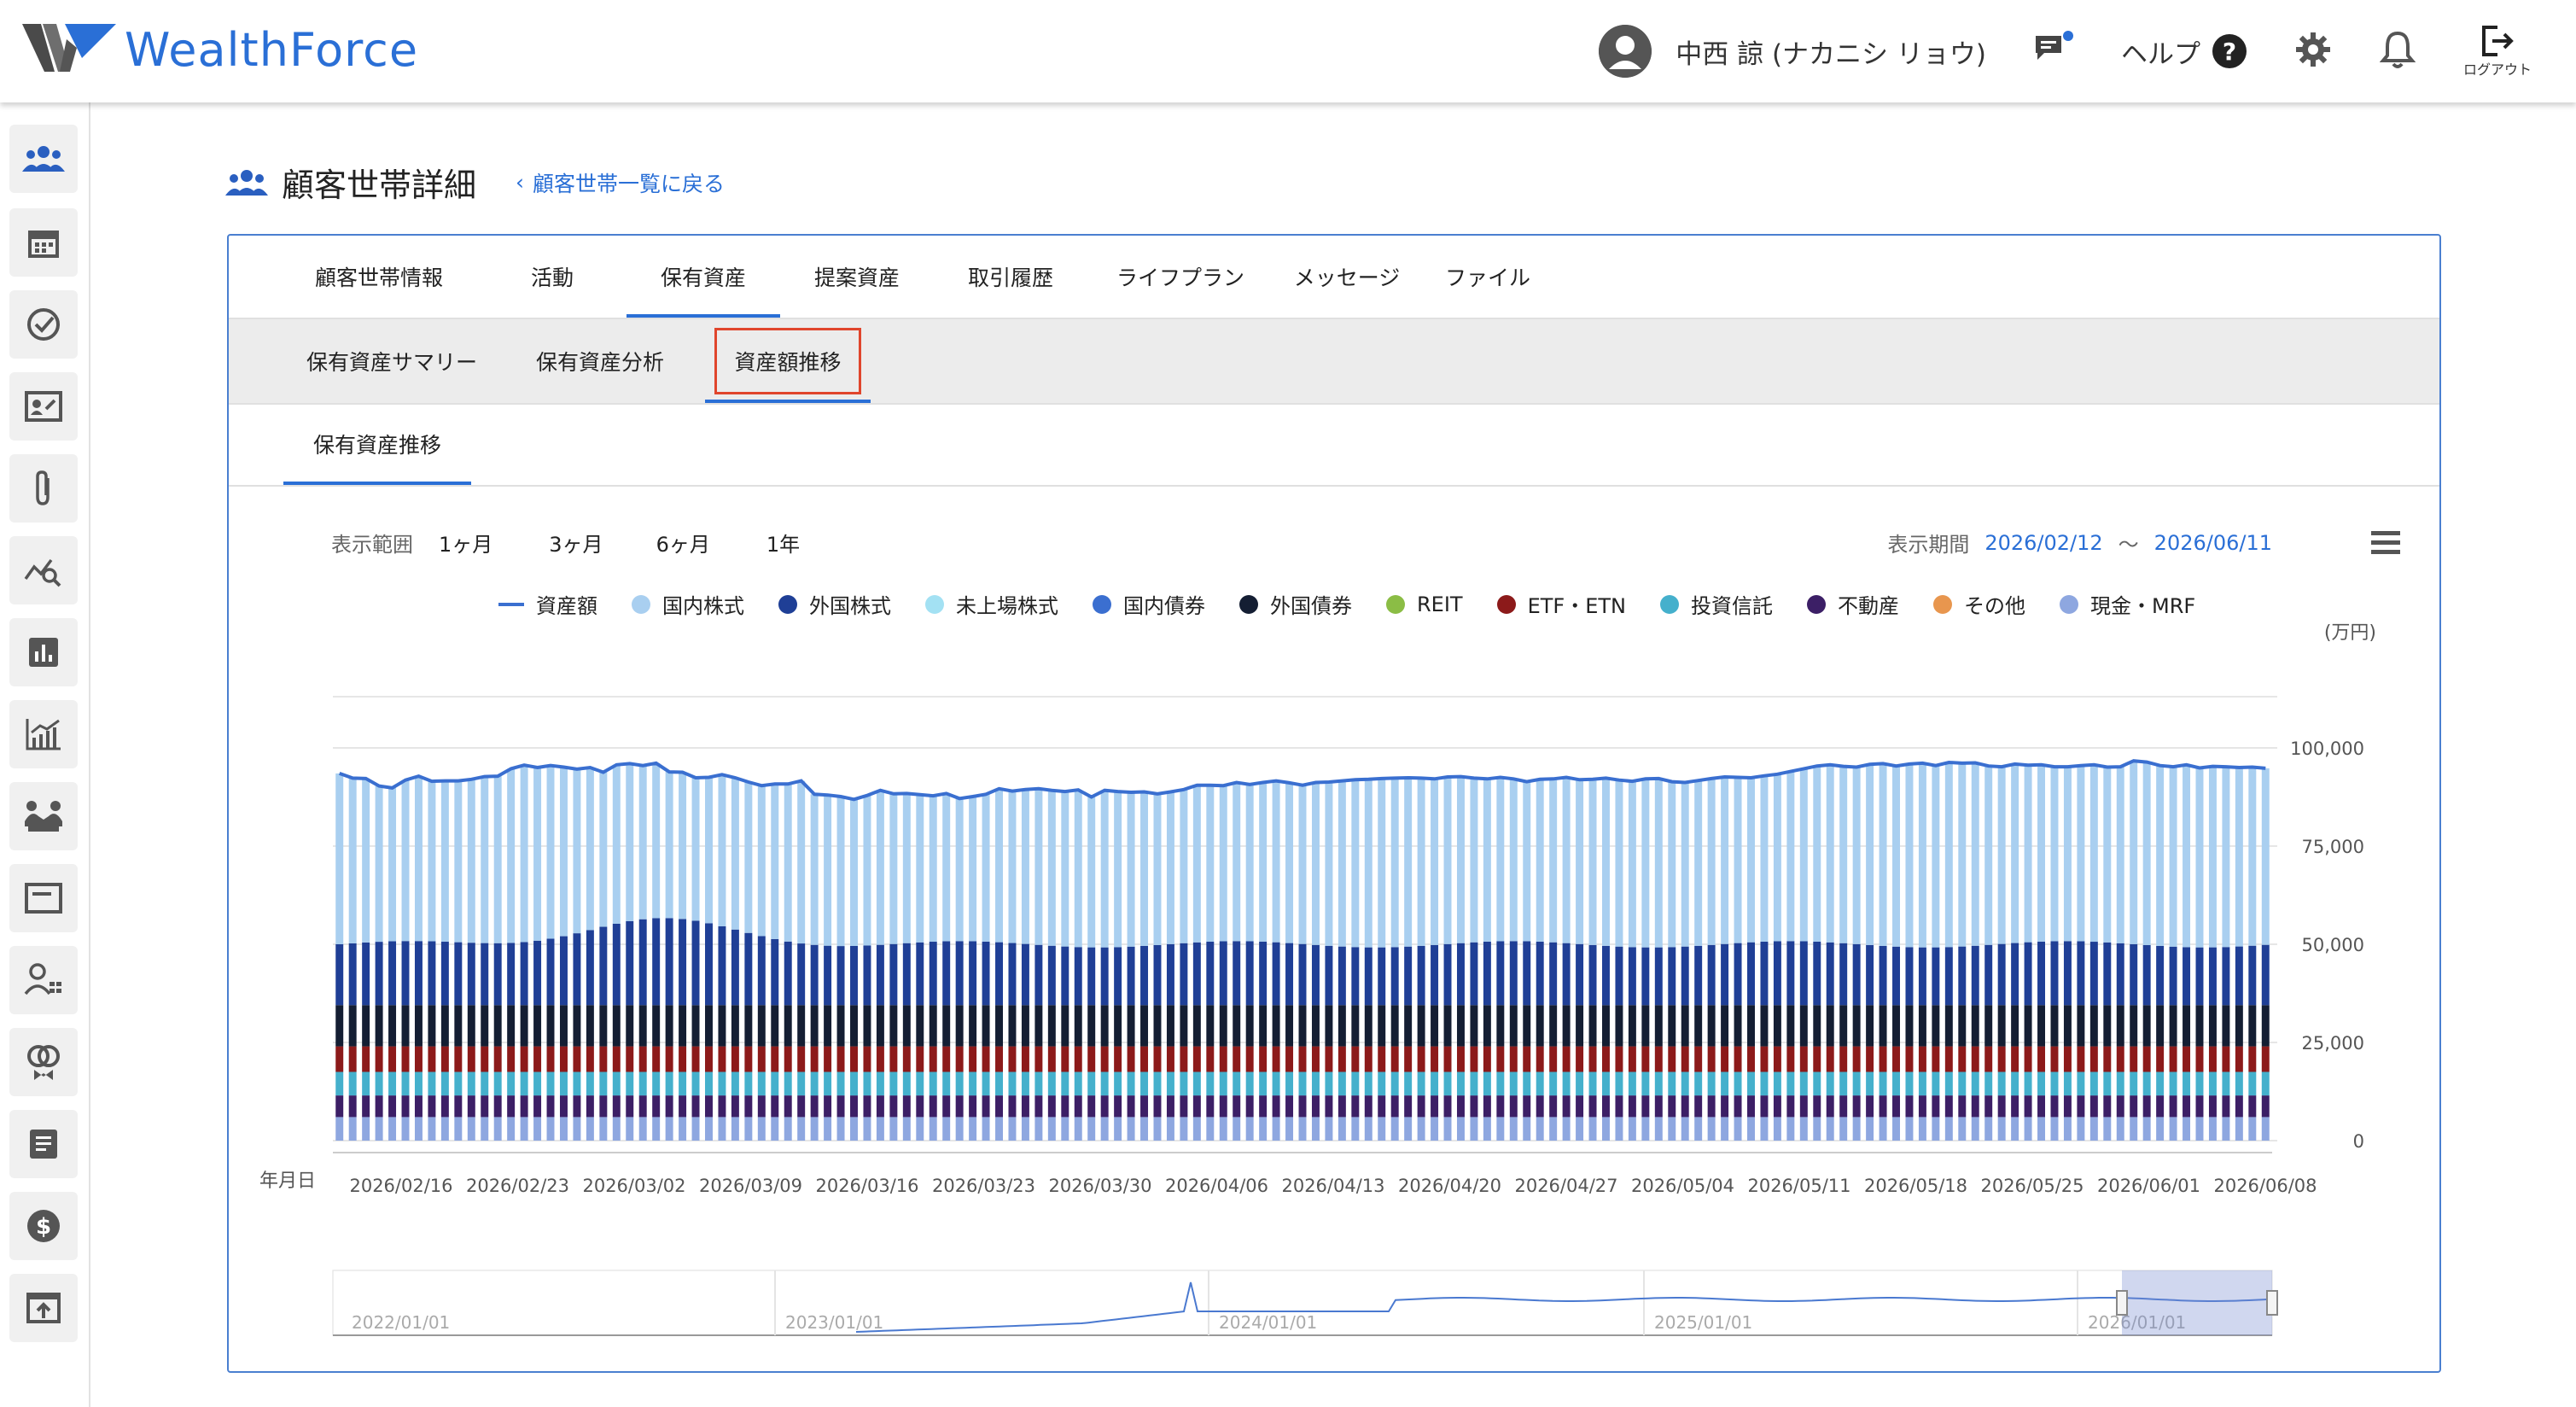  Describe the element at coordinates (552, 277) in the screenshot. I see `tab-activity: 活動` at that location.